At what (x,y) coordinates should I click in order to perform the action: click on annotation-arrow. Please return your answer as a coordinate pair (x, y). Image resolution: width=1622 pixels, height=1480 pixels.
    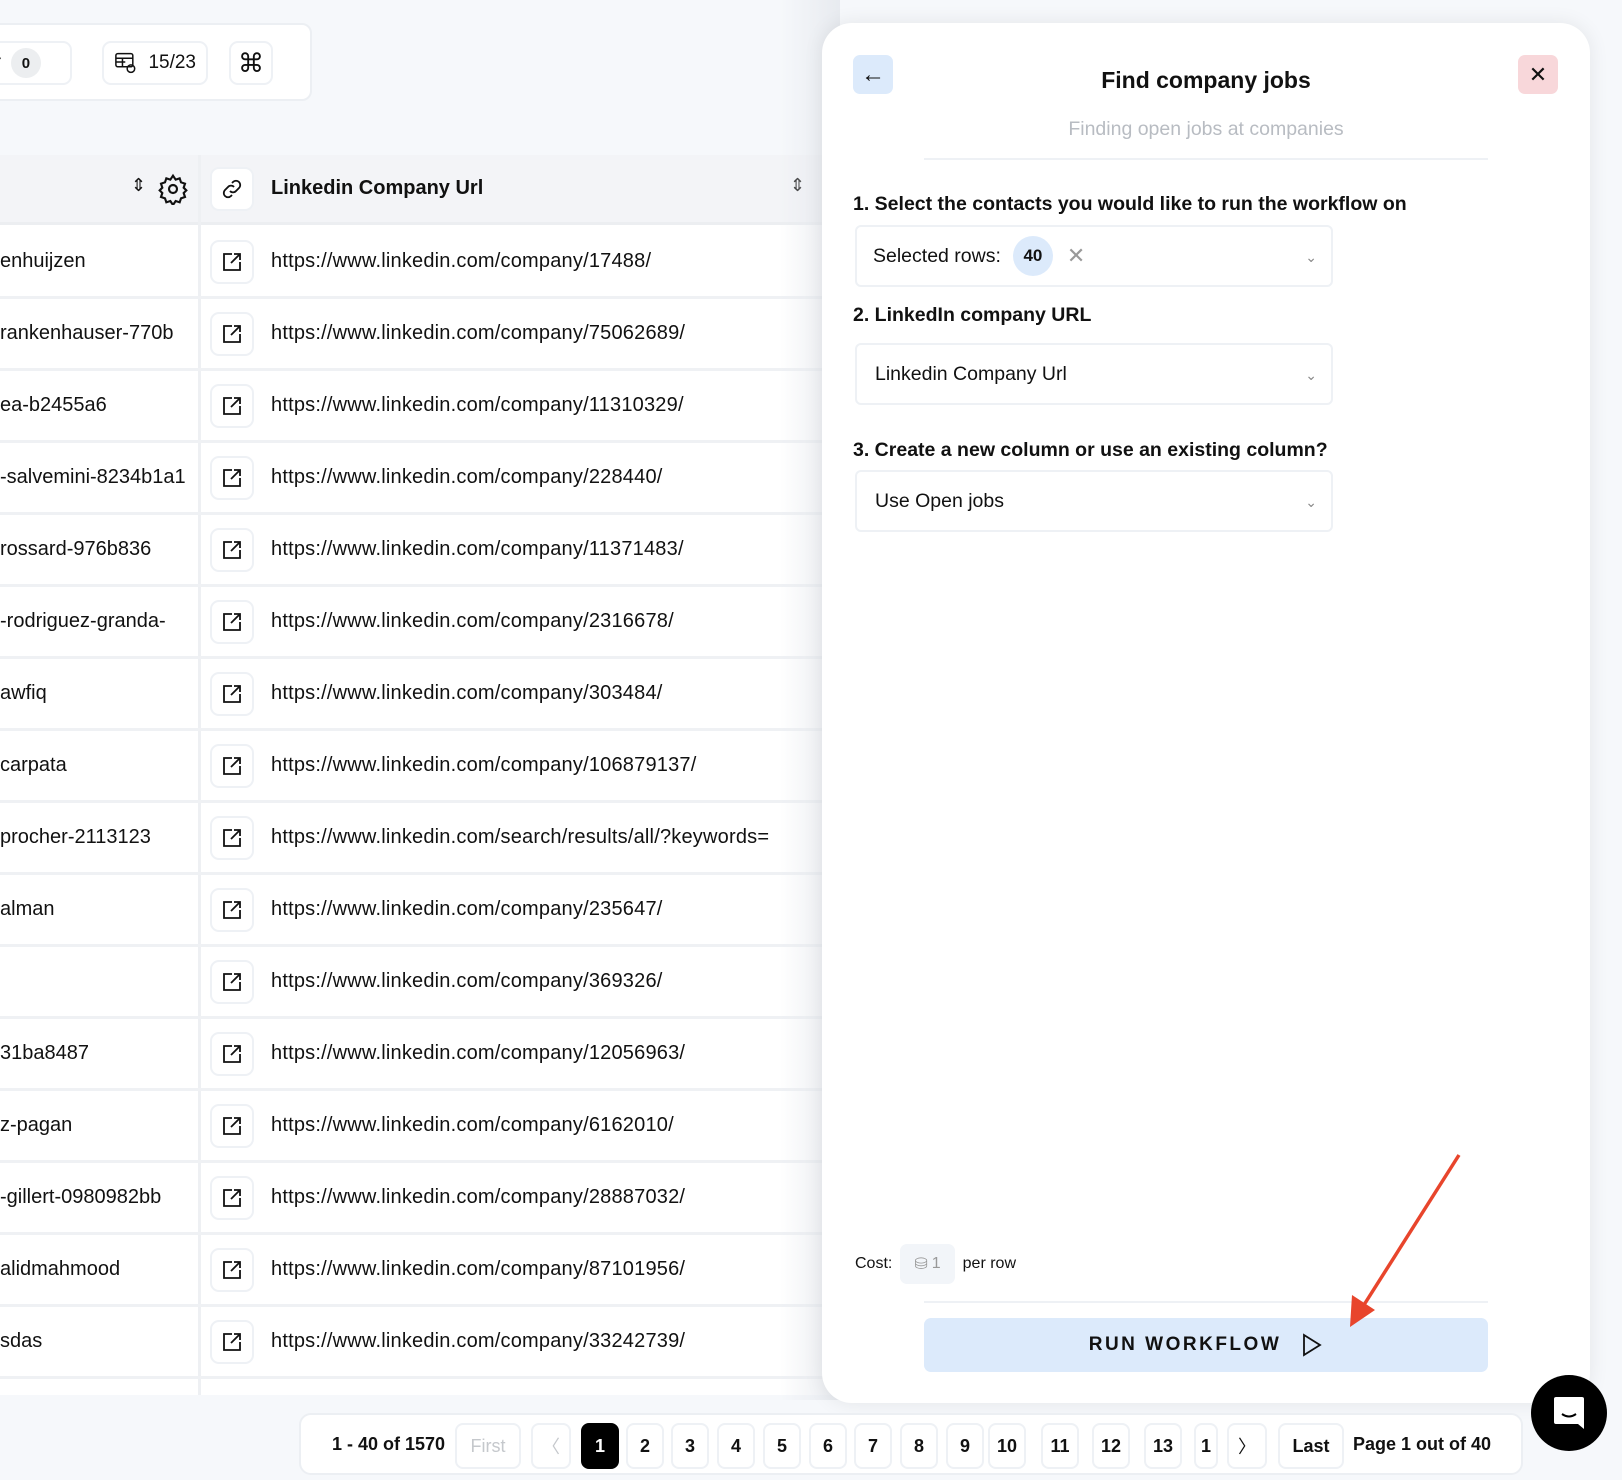
    Looking at the image, I should click on (1405, 1240).